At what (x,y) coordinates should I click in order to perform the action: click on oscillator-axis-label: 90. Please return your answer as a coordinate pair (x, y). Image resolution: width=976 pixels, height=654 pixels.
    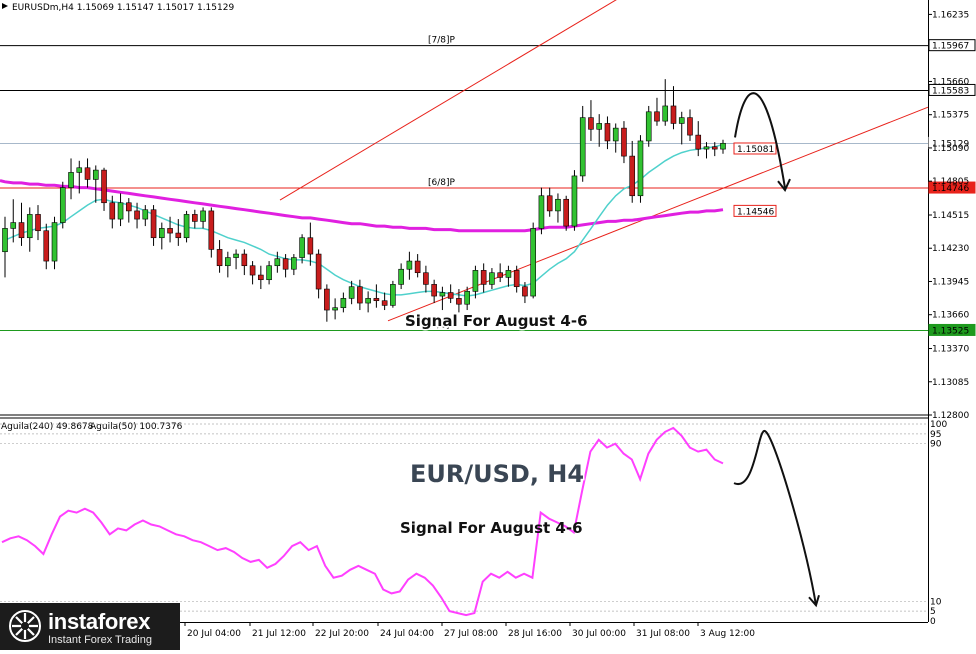
    Looking at the image, I should click on (936, 445).